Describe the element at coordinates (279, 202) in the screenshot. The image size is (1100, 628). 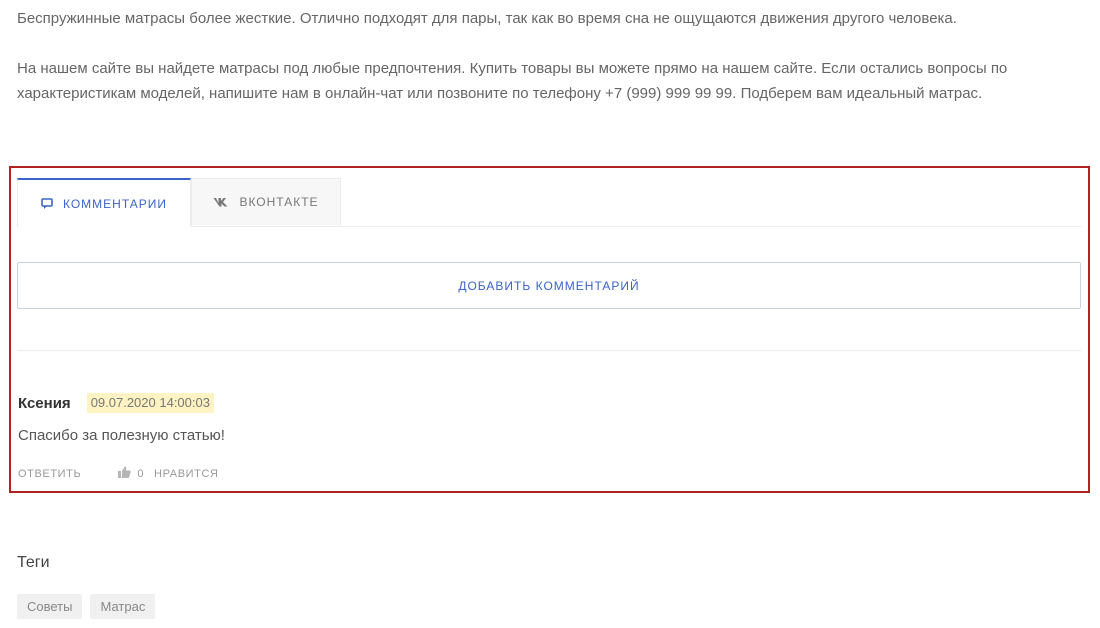
I see `tab-vkontakte-label: ВКонтакте` at that location.